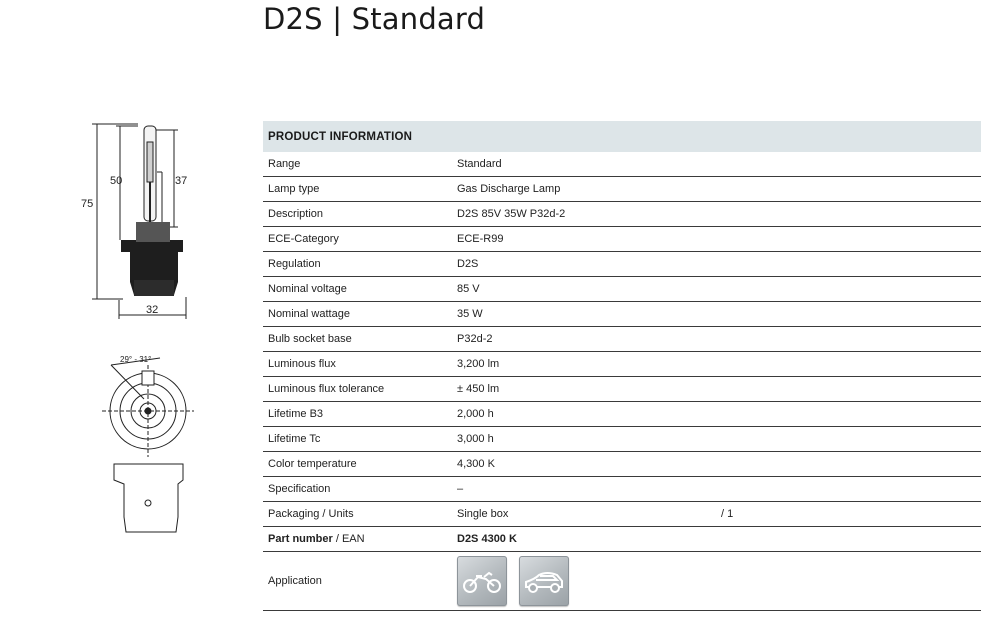  I want to click on ean-label: / EAN, so click(348, 539).